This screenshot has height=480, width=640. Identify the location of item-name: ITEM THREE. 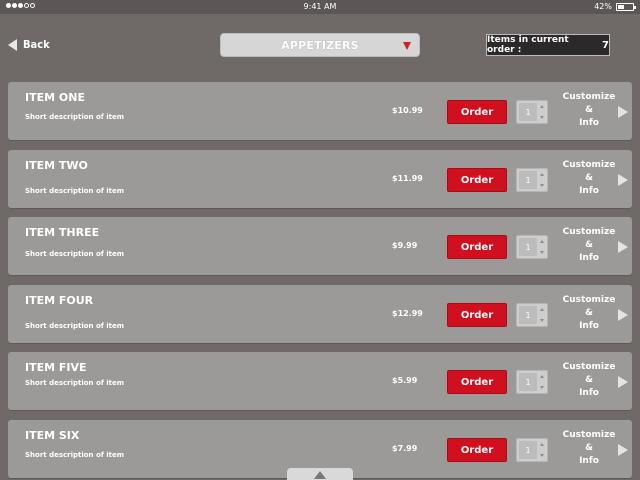
(62, 232).